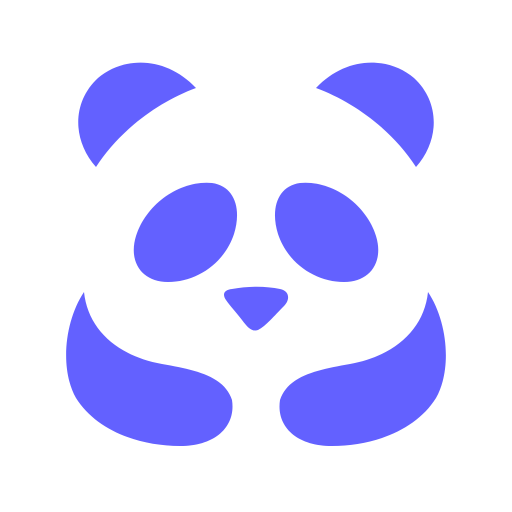  Describe the element at coordinates (256, 308) in the screenshot. I see `nose-shape` at that location.